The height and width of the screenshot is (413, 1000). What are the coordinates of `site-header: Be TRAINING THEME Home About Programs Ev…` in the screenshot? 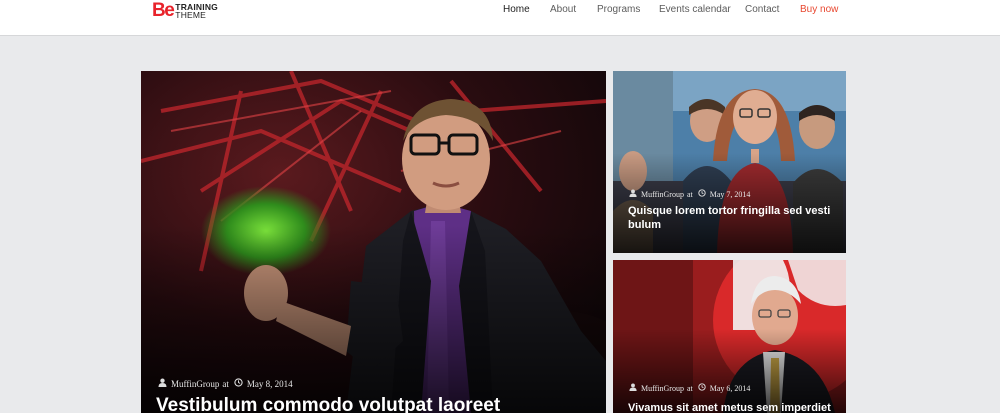 It's located at (500, 18).